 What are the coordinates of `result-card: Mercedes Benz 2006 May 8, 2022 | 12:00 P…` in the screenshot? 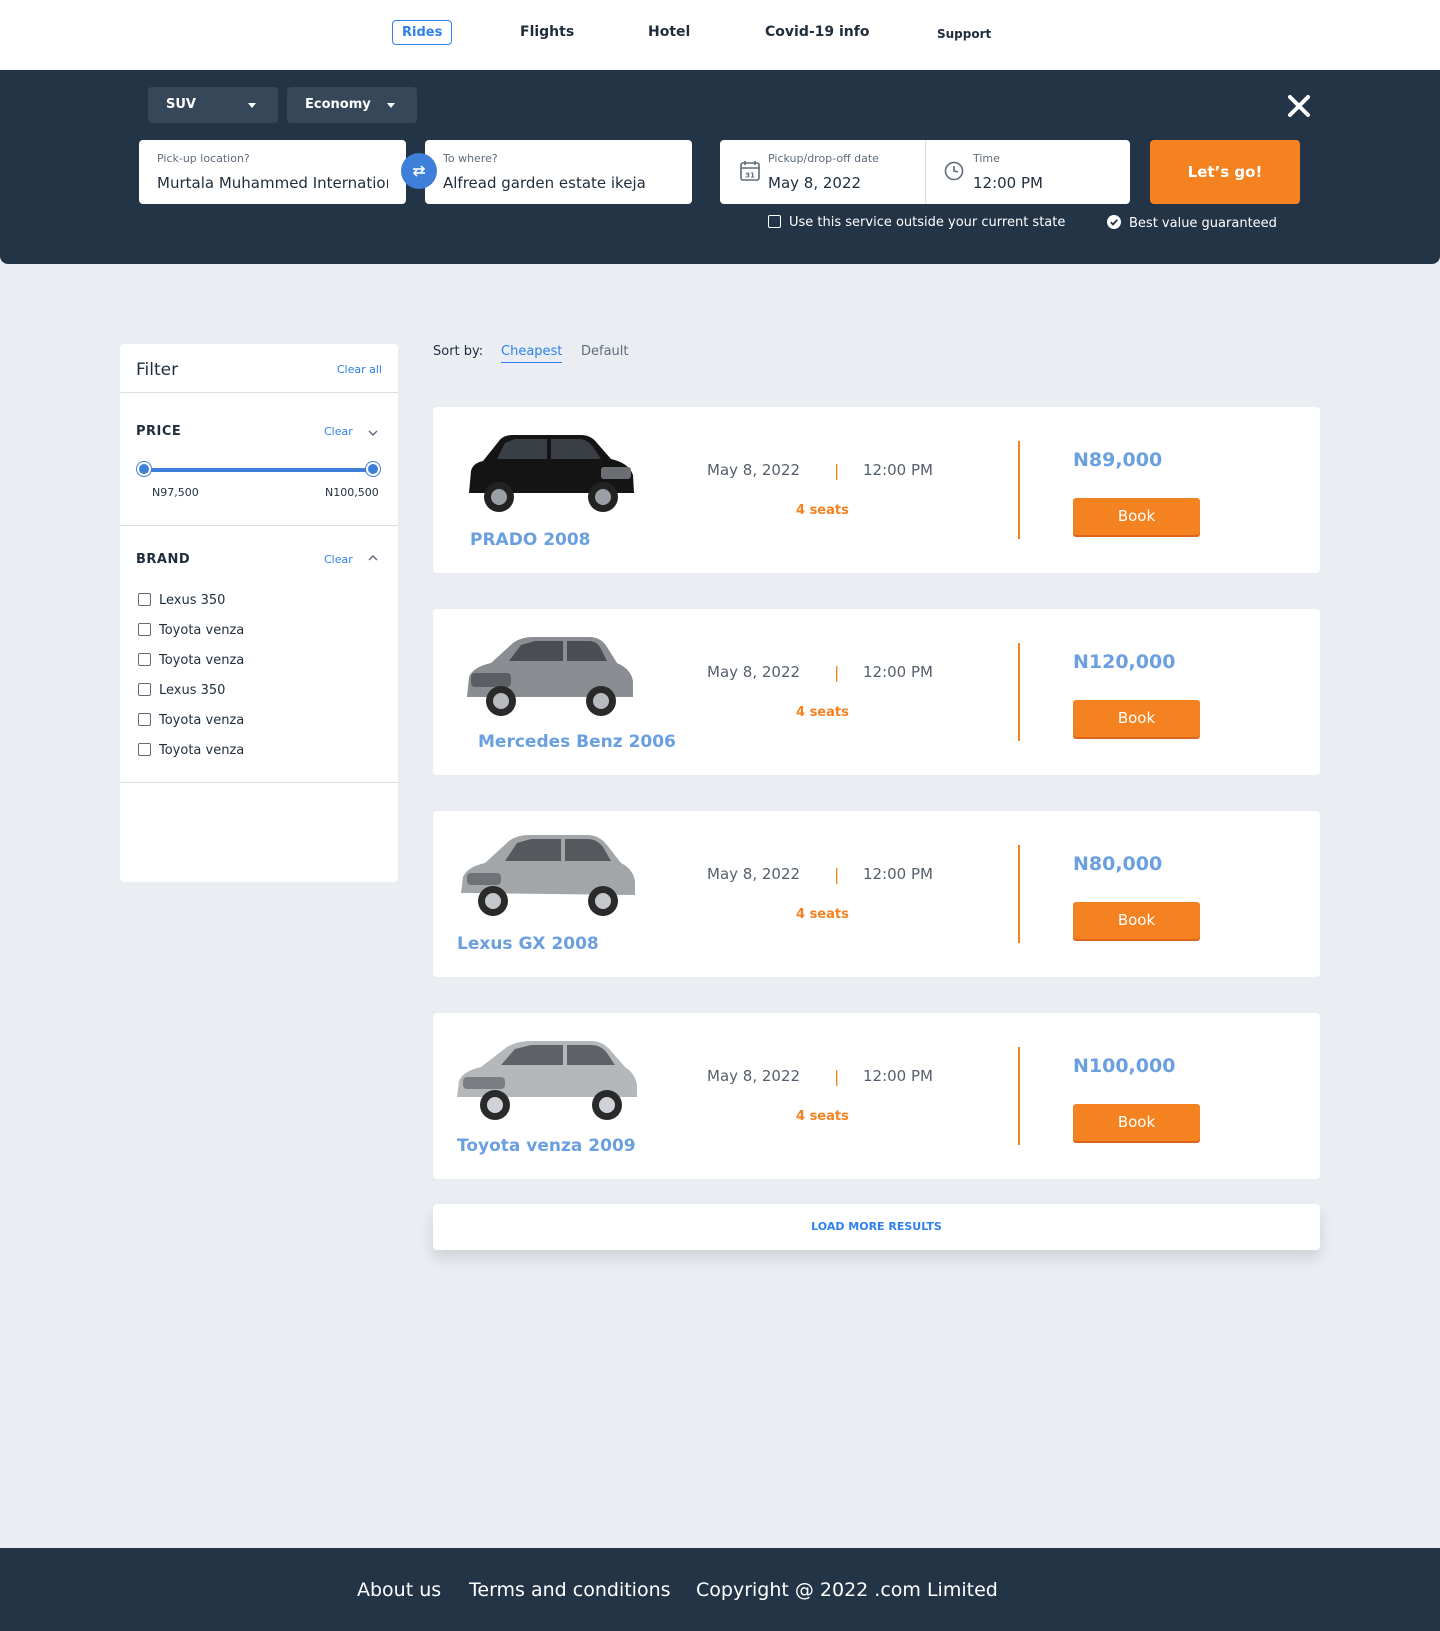 It's located at (876, 692).